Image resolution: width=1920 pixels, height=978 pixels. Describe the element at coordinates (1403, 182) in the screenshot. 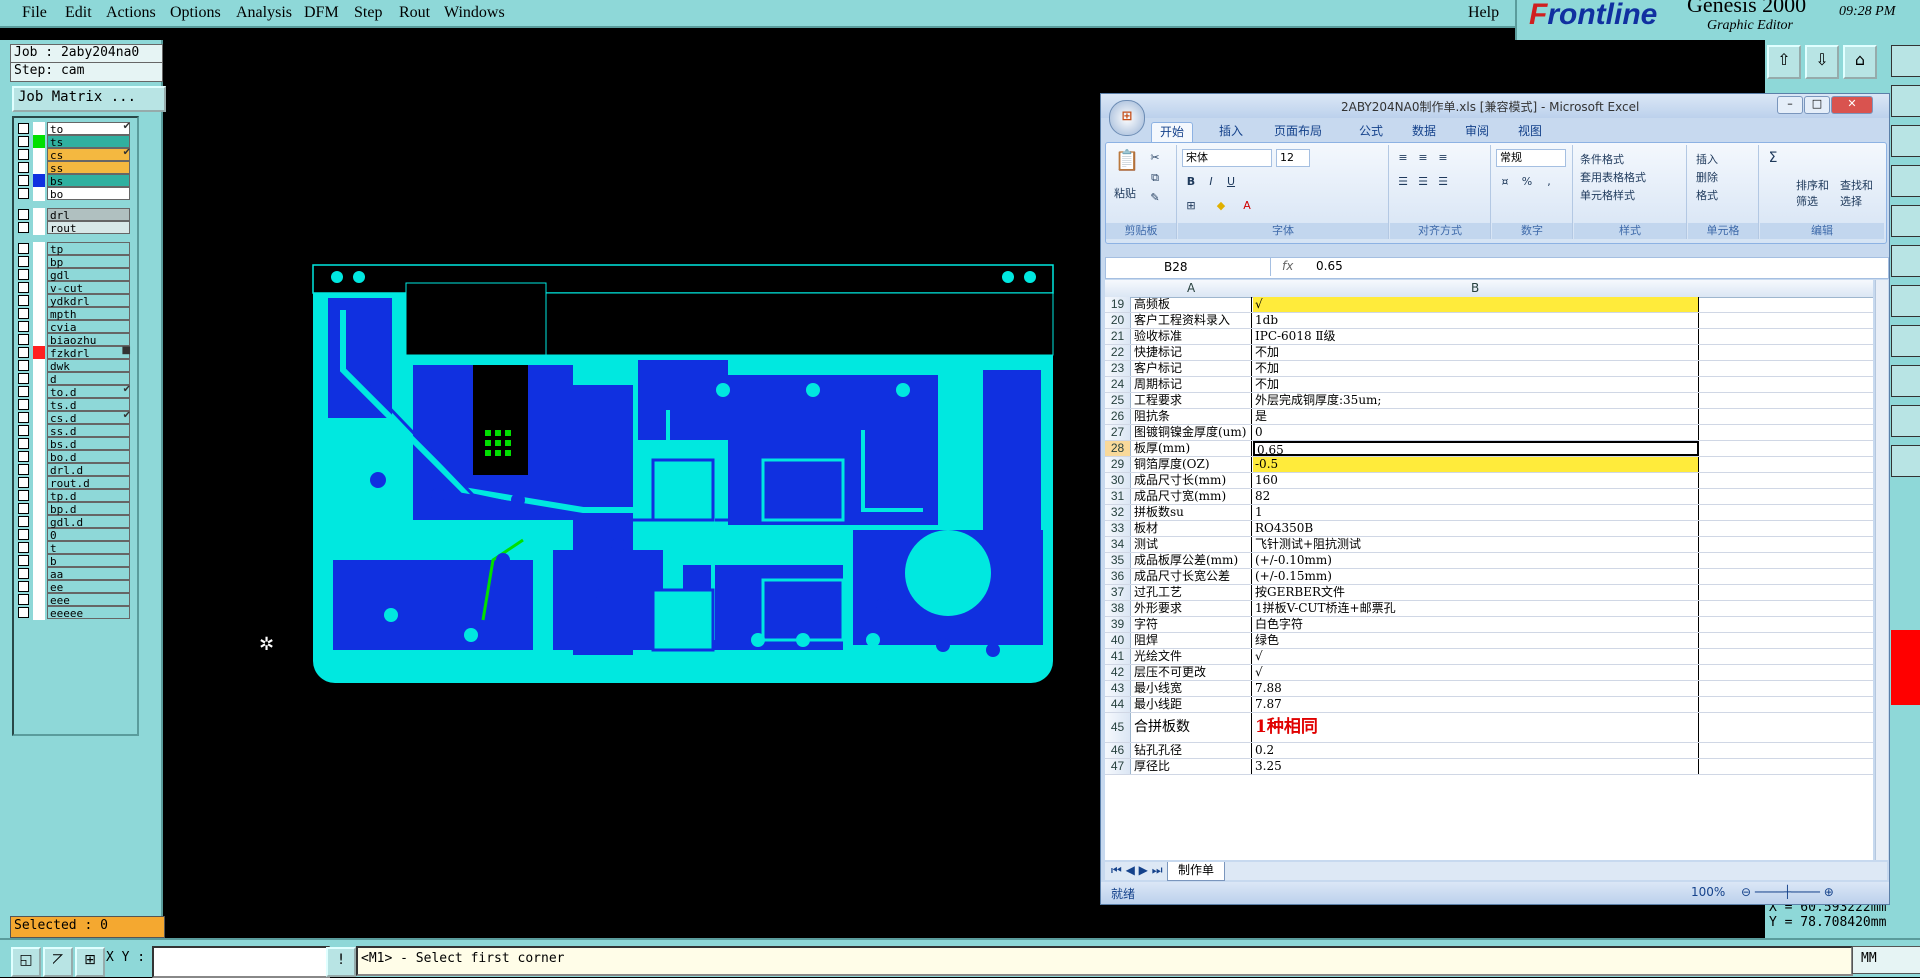

I see `align-left-icon: ☰` at that location.